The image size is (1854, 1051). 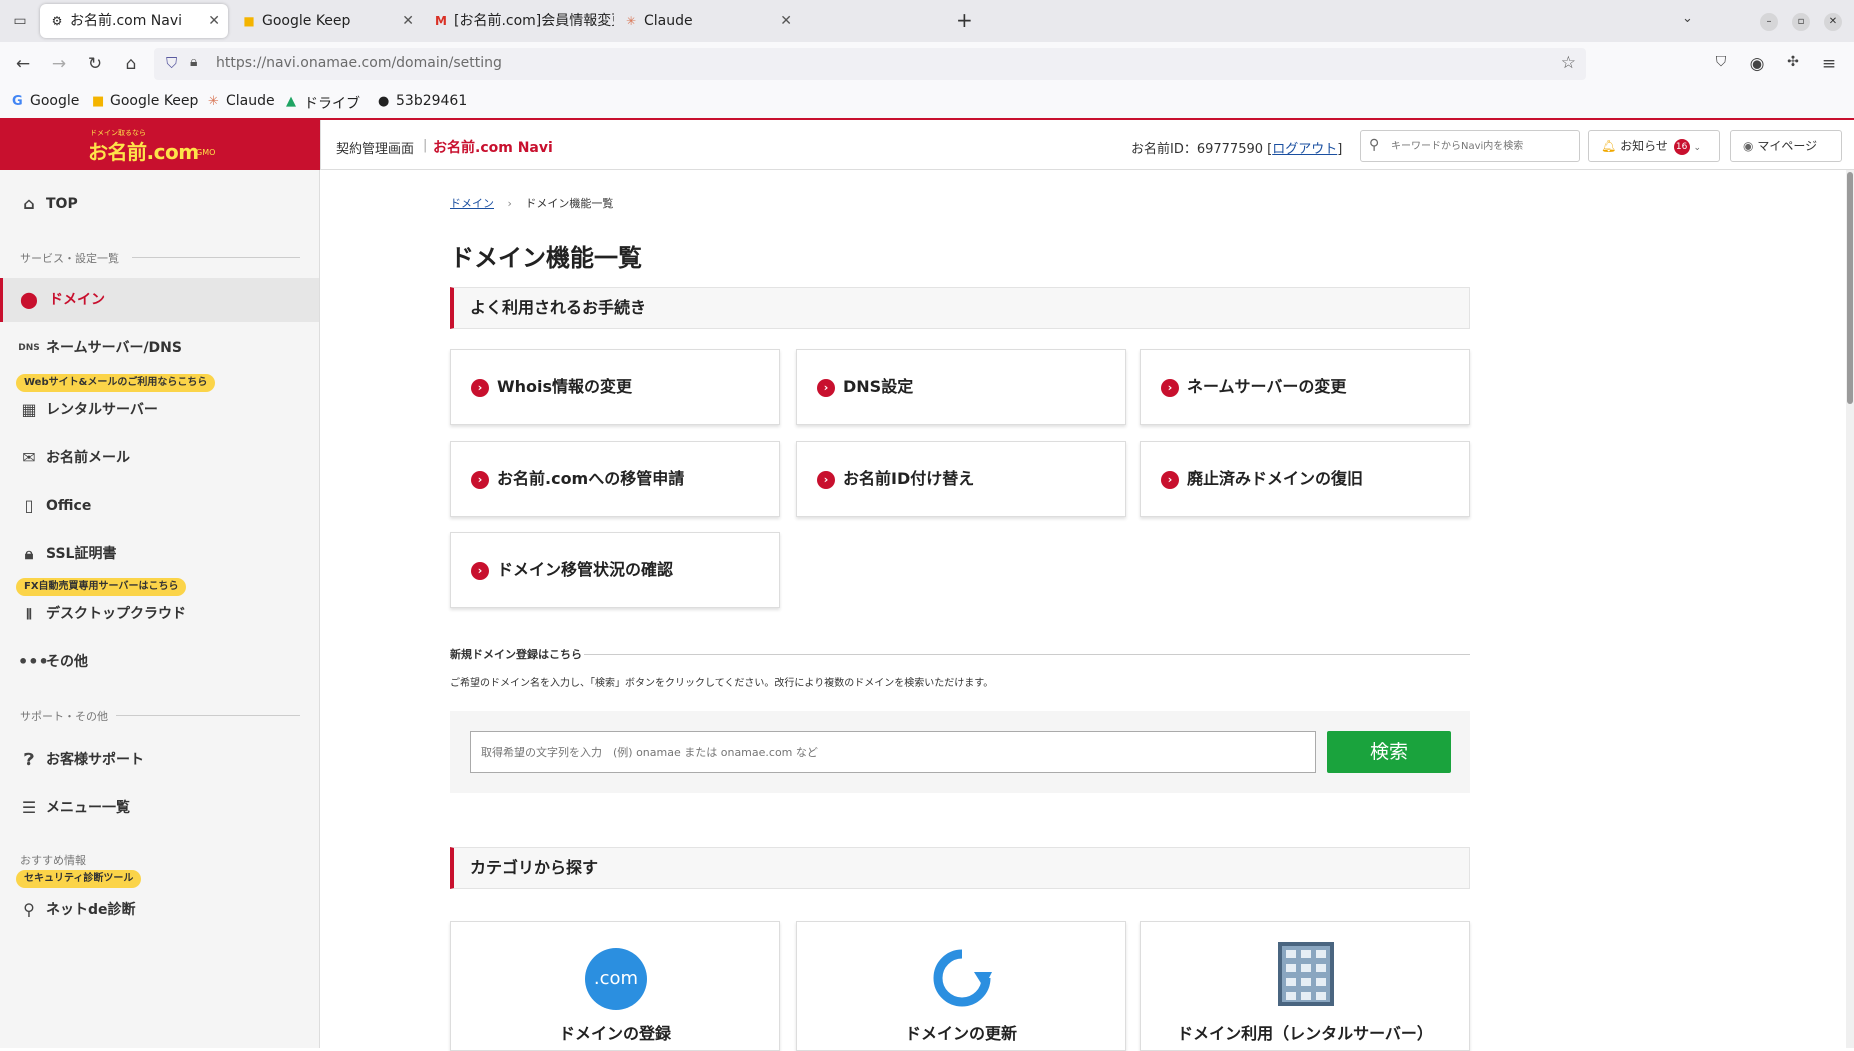 What do you see at coordinates (546, 258) in the screenshot?
I see `page-title: ドメイン機能一覧` at bounding box center [546, 258].